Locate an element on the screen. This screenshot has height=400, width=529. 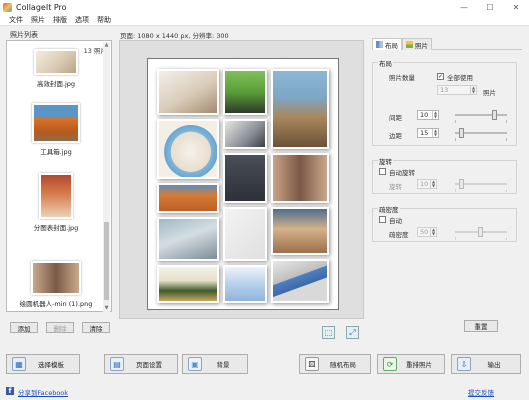
random-layout-button: ⚄ 随机布局 is located at coordinates (335, 364).